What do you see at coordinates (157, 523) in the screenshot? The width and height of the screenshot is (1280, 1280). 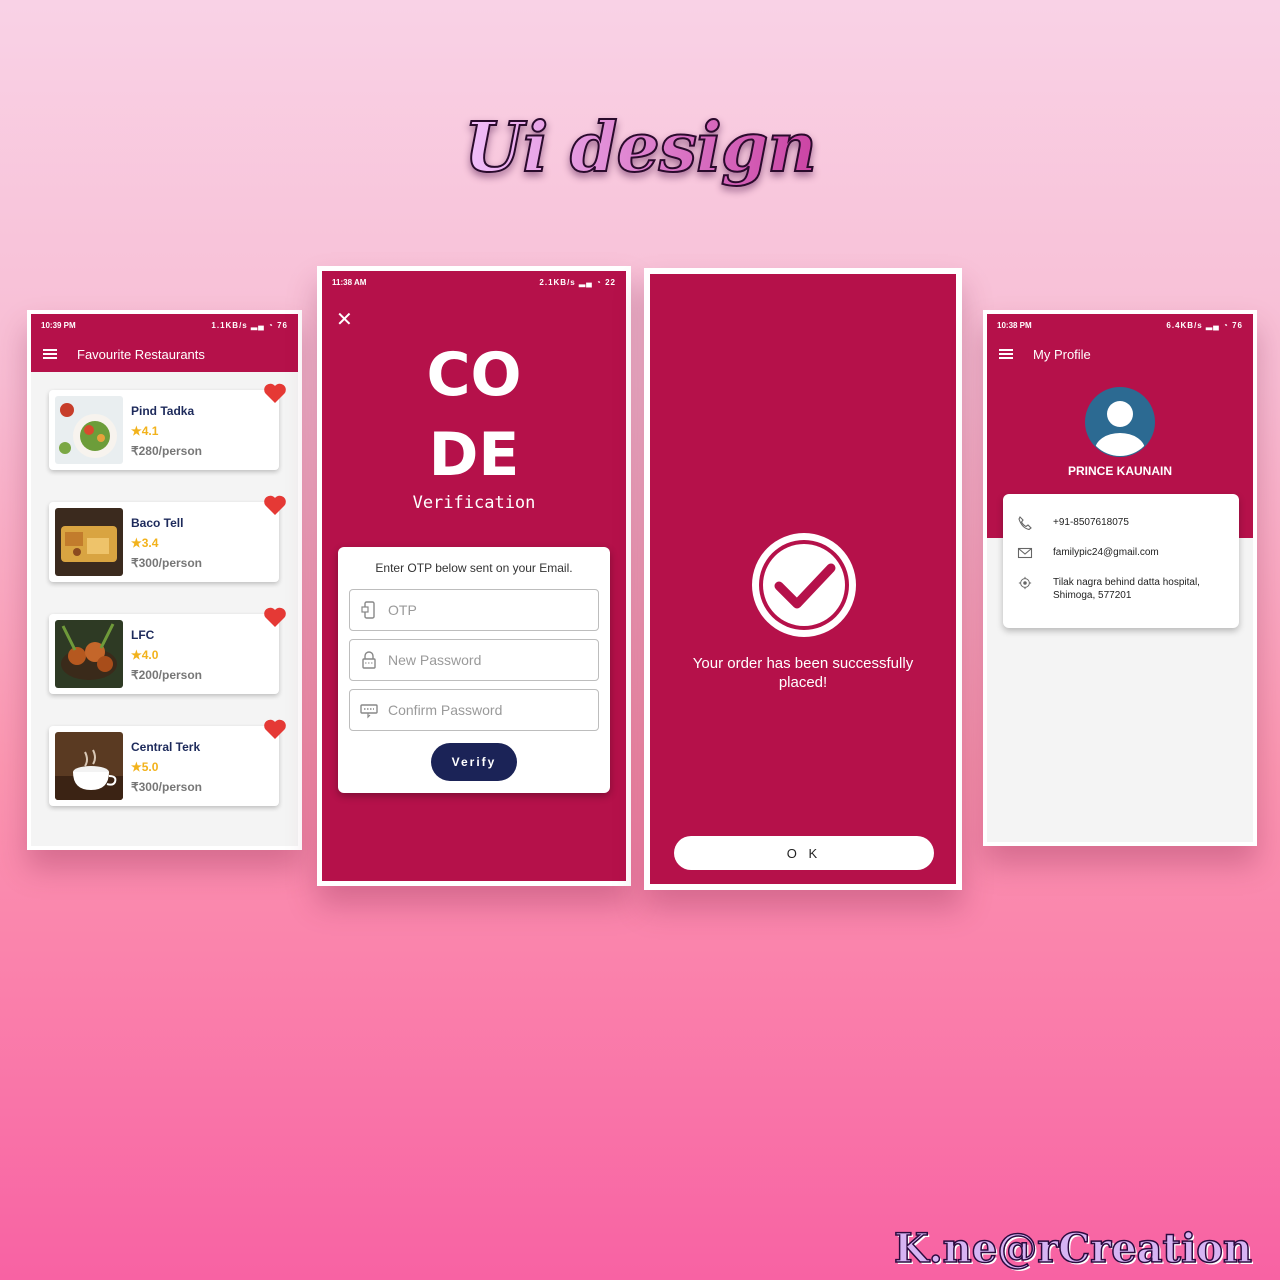 I see `restaurant-name: Baco Tell` at bounding box center [157, 523].